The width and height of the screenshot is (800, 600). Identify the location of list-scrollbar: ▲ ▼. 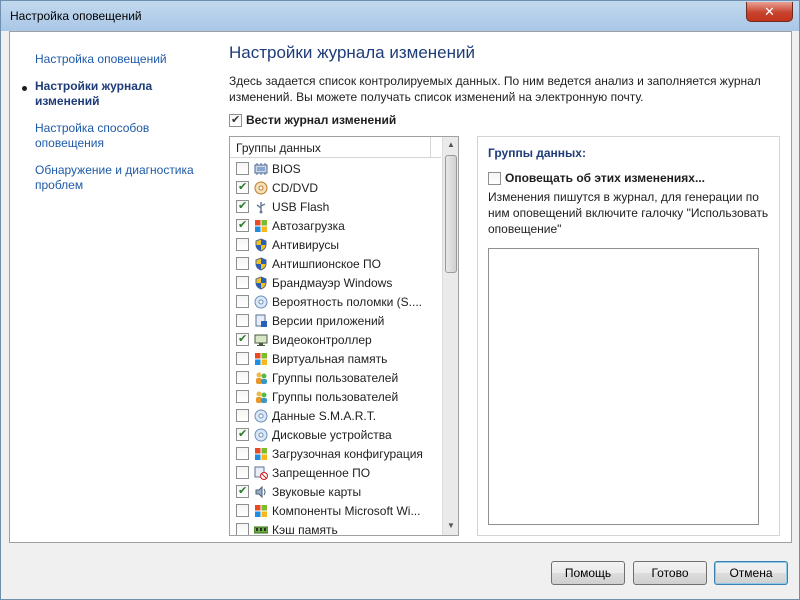
(450, 336).